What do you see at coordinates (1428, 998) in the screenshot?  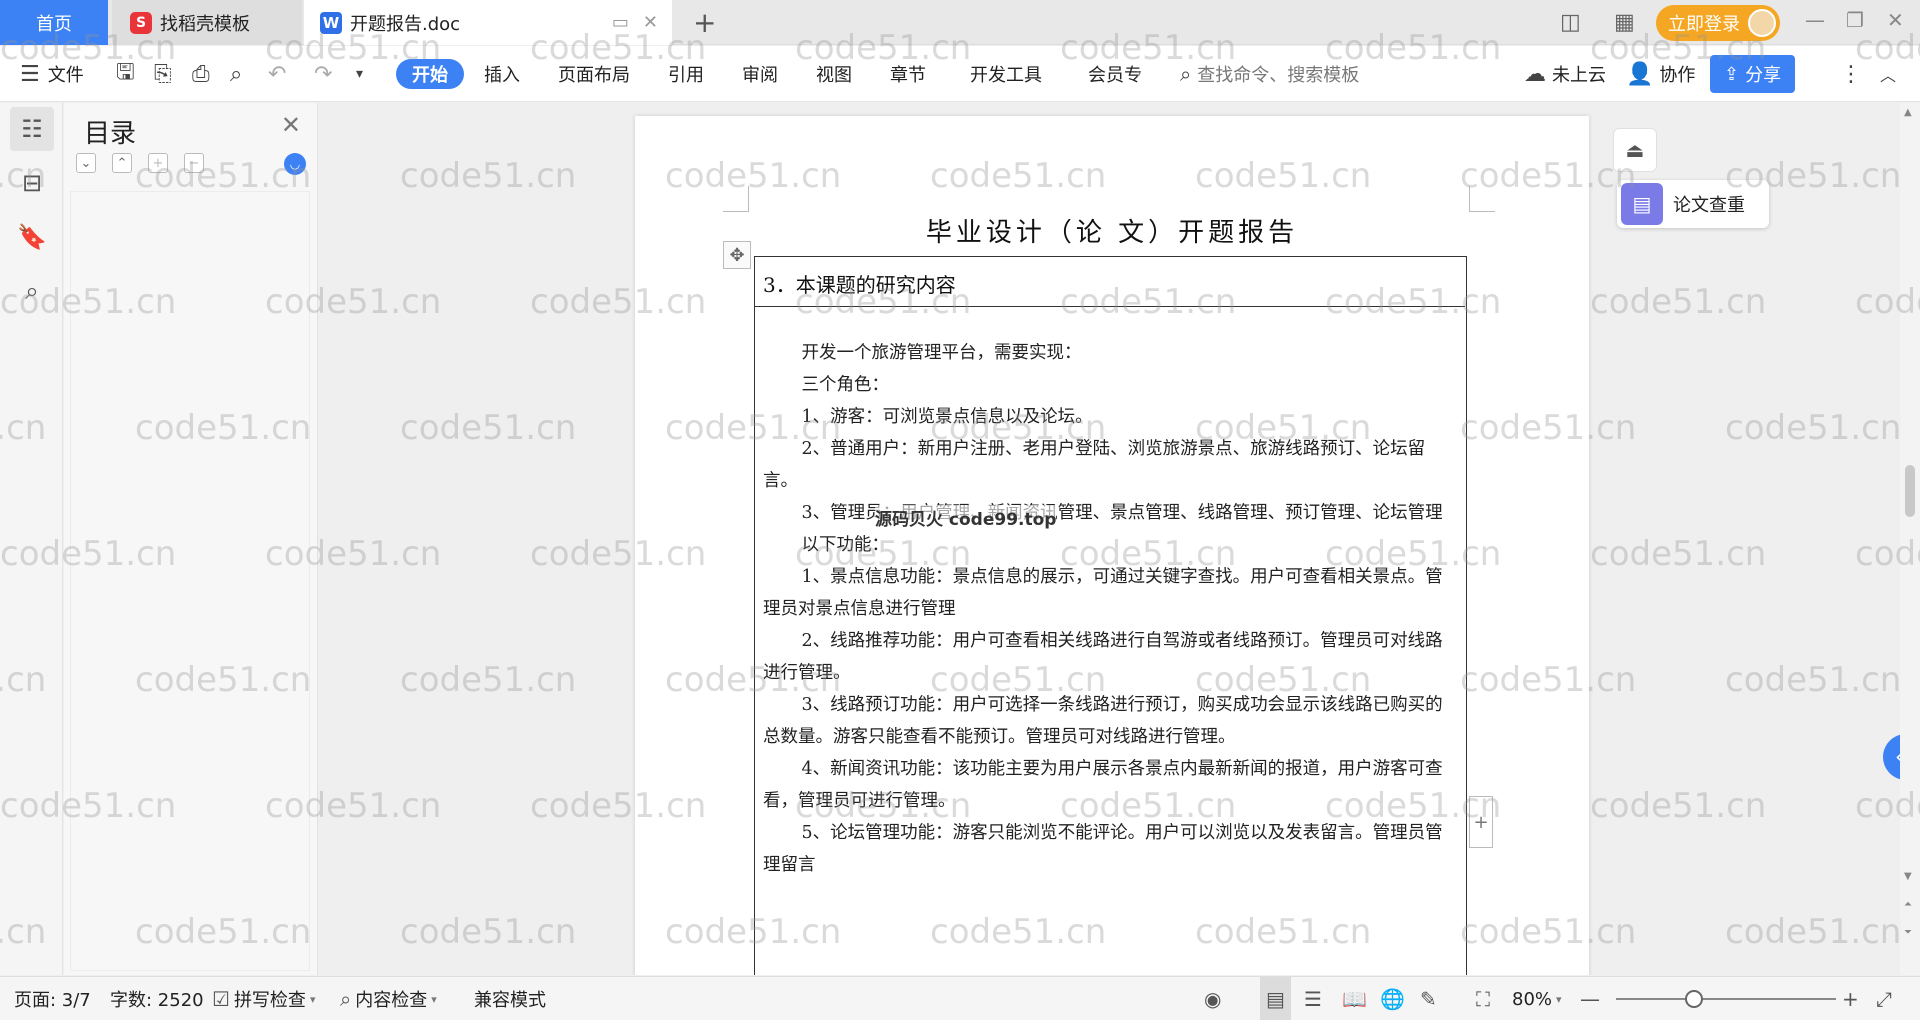 I see `write-mode-icon: ✎` at bounding box center [1428, 998].